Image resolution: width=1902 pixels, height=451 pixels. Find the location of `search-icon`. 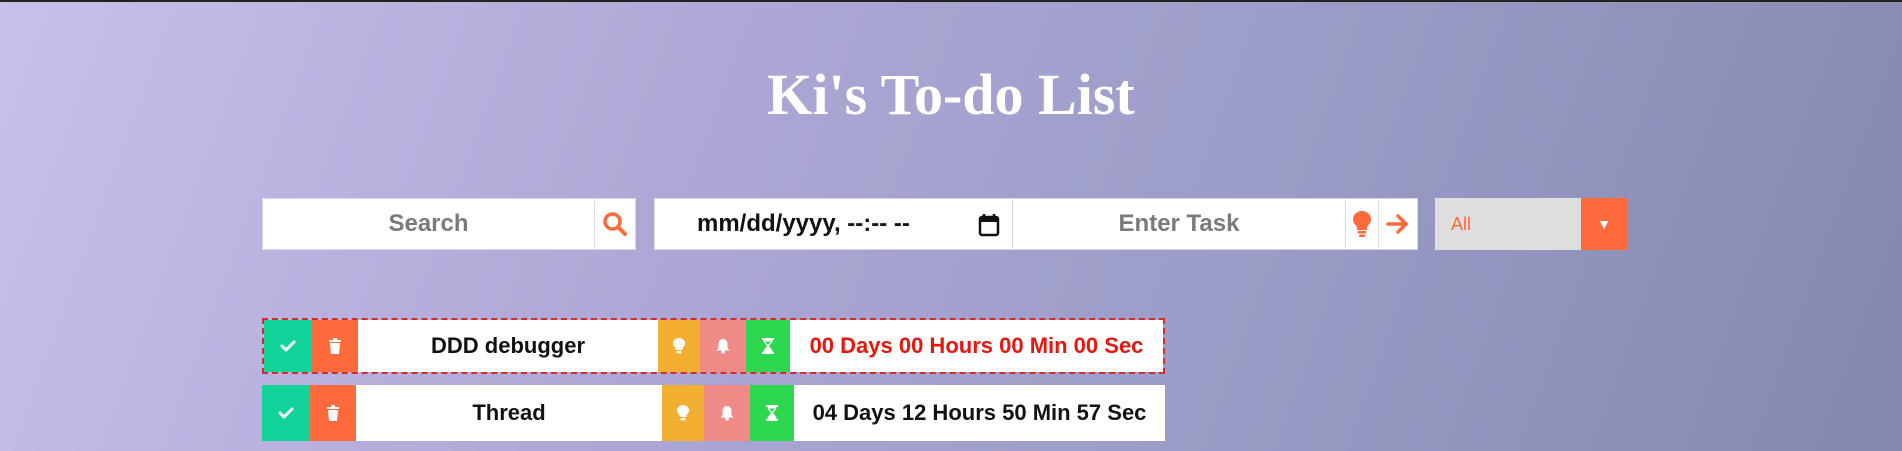

search-icon is located at coordinates (615, 224).